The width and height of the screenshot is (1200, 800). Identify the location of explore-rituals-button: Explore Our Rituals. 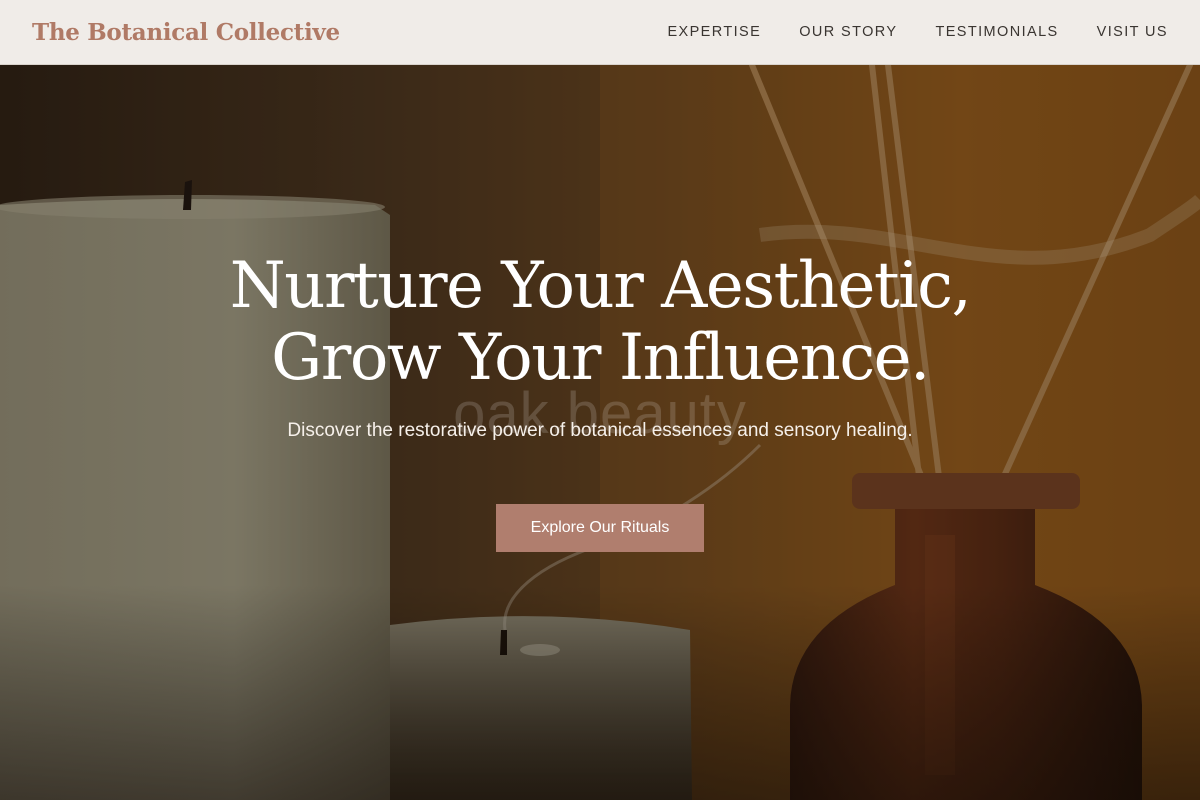
(600, 528).